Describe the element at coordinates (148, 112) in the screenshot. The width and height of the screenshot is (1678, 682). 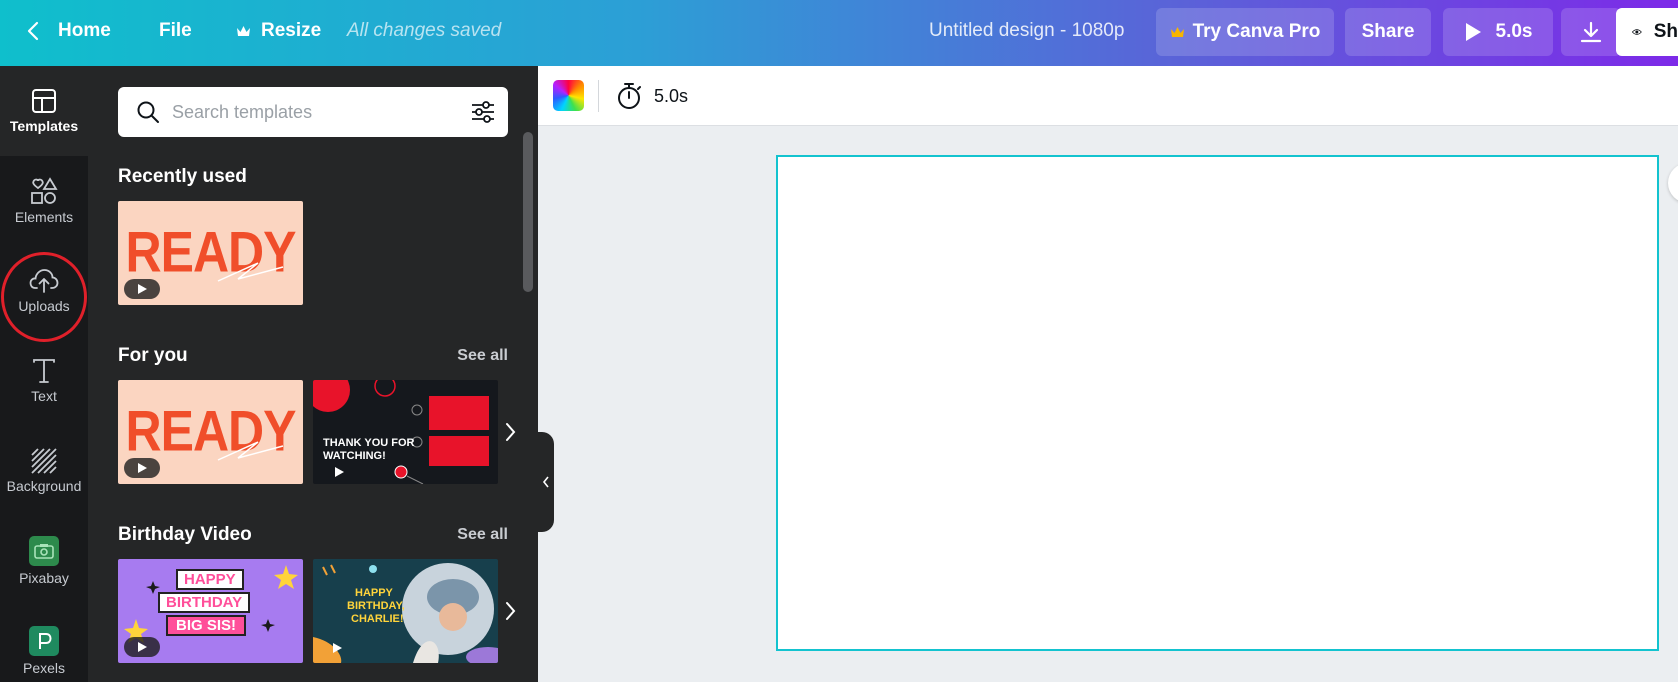
I see `search-icon` at that location.